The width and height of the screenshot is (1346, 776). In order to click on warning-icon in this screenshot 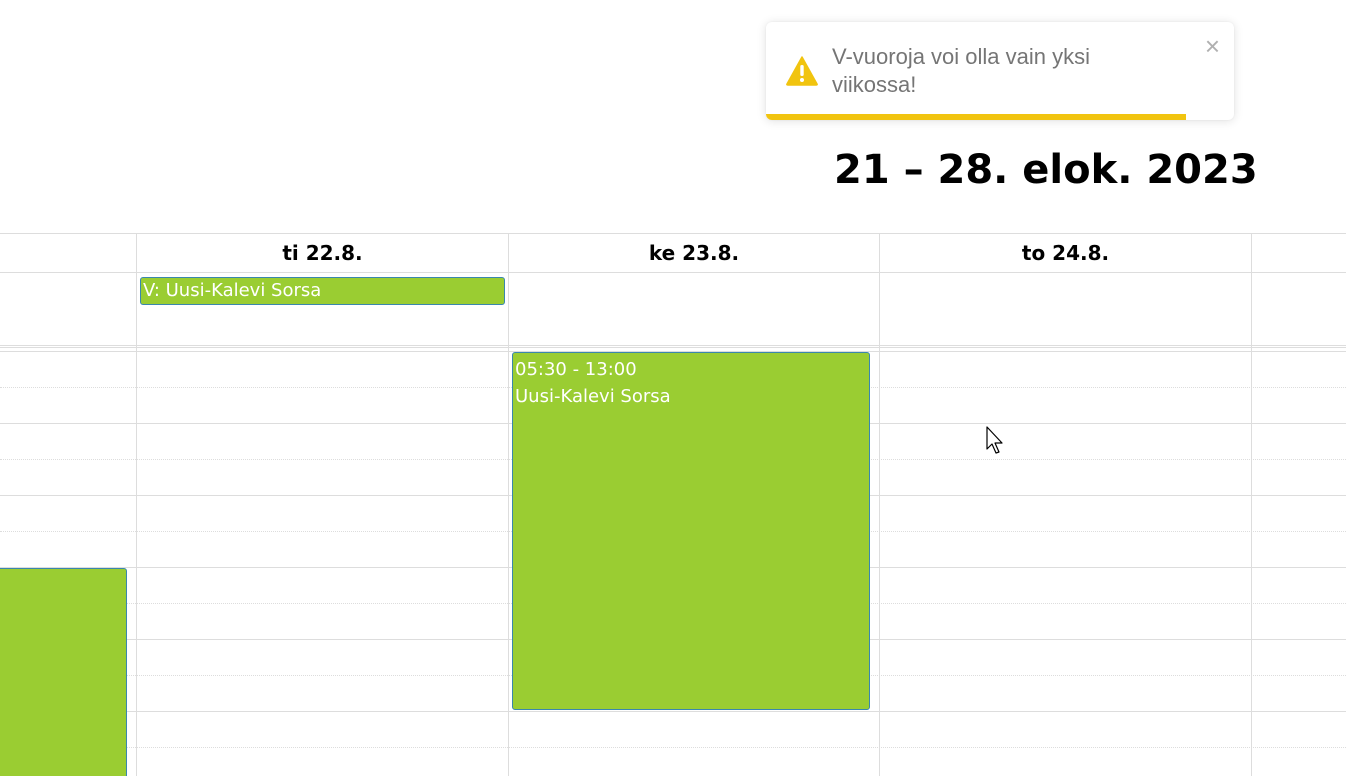, I will do `click(802, 71)`.